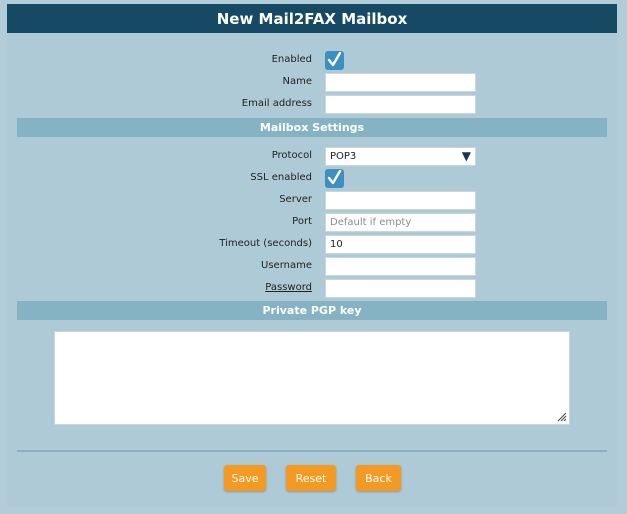 This screenshot has width=627, height=514. What do you see at coordinates (400, 200) in the screenshot?
I see `server-input` at bounding box center [400, 200].